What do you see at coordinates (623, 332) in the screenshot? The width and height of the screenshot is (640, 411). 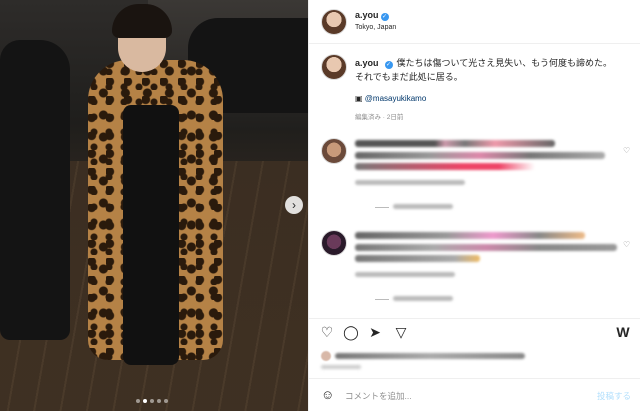 I see `bookmark-icon: W` at bounding box center [623, 332].